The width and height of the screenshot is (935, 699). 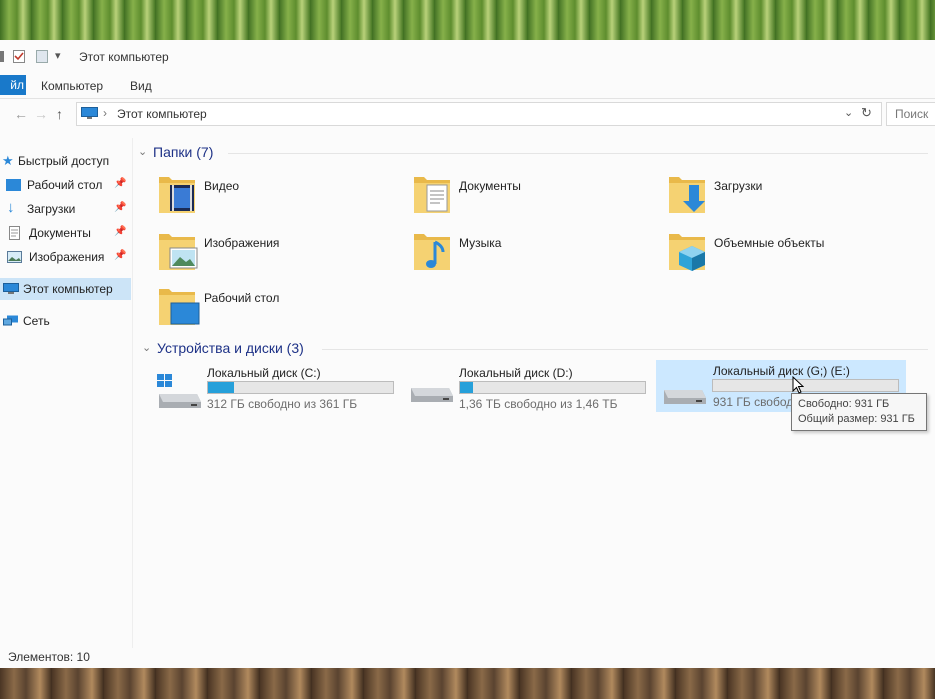 What do you see at coordinates (467, 56) in the screenshot?
I see `title-bar: ▾ Этот компьютер` at bounding box center [467, 56].